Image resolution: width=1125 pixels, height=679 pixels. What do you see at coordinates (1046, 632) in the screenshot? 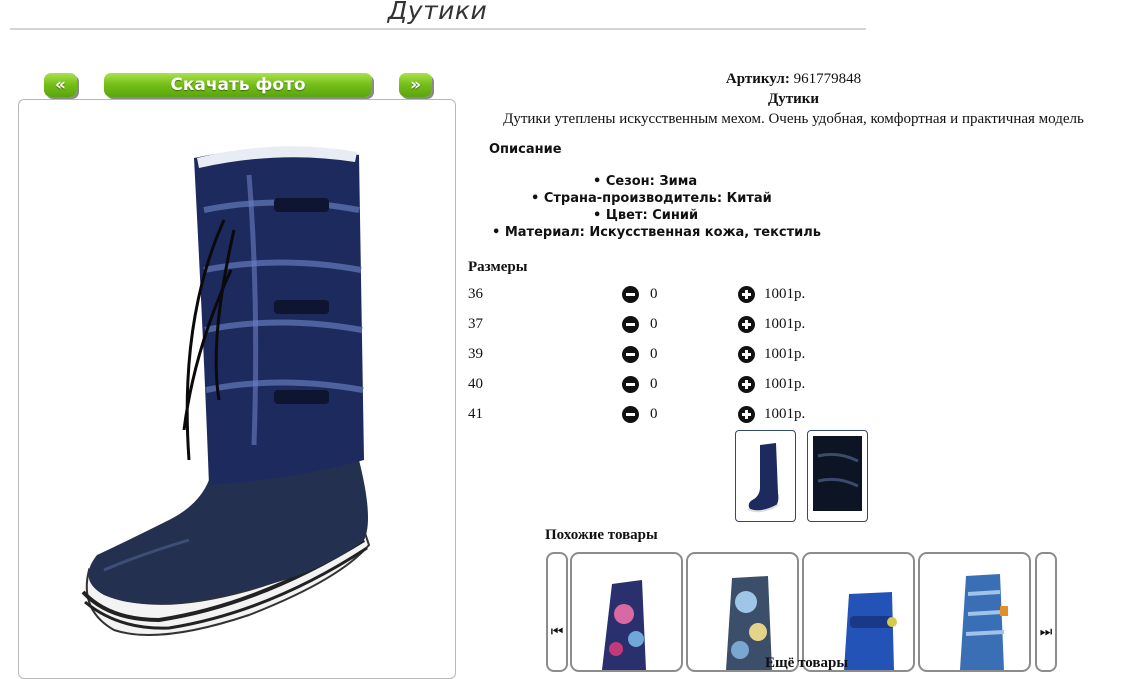
I see `skip-forward-icon: ⏭` at bounding box center [1046, 632].